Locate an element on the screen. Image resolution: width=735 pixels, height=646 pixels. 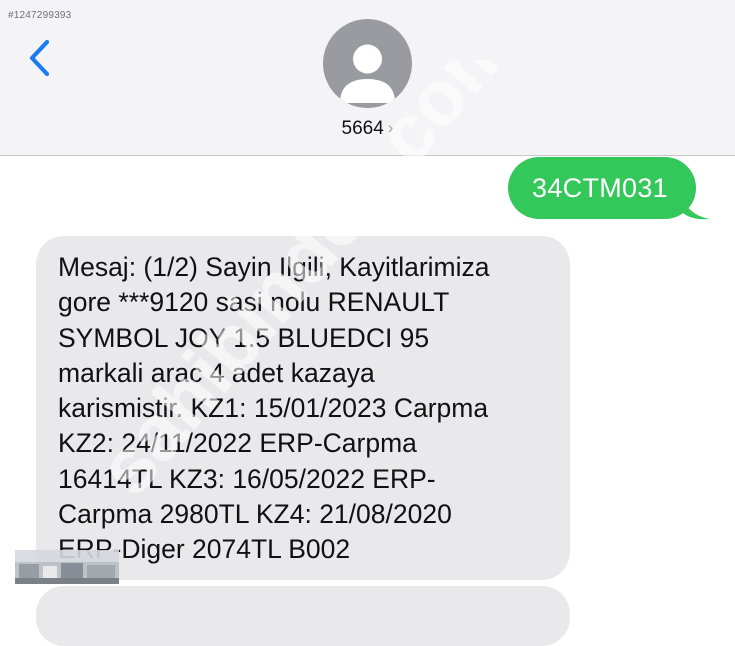
listing-id-watermark: #1247299393 is located at coordinates (40, 15).